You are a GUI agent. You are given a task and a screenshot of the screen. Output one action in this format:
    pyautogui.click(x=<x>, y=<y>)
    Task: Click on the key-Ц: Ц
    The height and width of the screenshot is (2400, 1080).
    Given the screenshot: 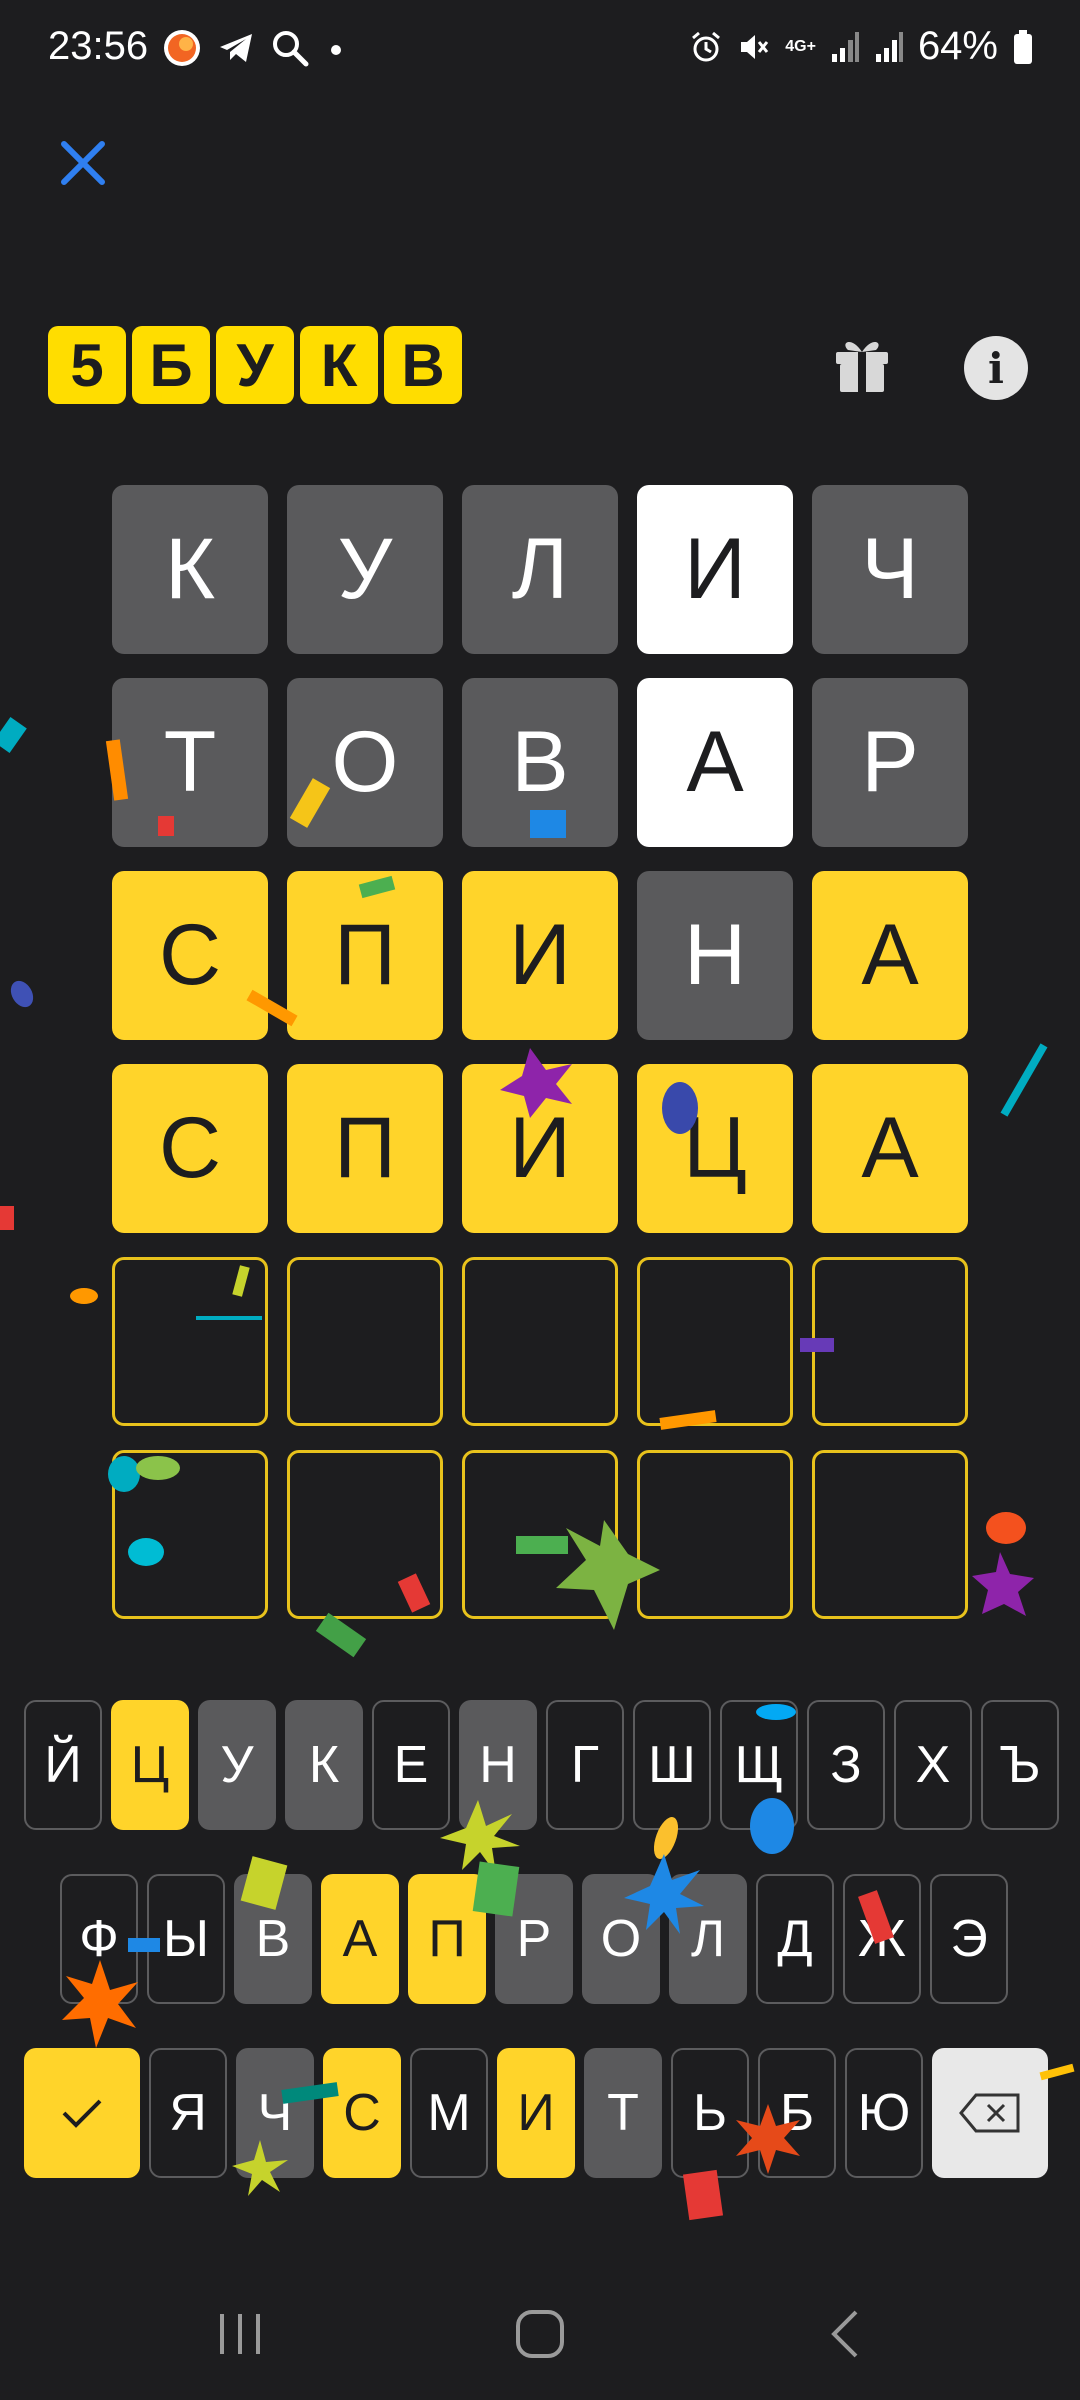 What is the action you would take?
    pyautogui.click(x=150, y=1765)
    